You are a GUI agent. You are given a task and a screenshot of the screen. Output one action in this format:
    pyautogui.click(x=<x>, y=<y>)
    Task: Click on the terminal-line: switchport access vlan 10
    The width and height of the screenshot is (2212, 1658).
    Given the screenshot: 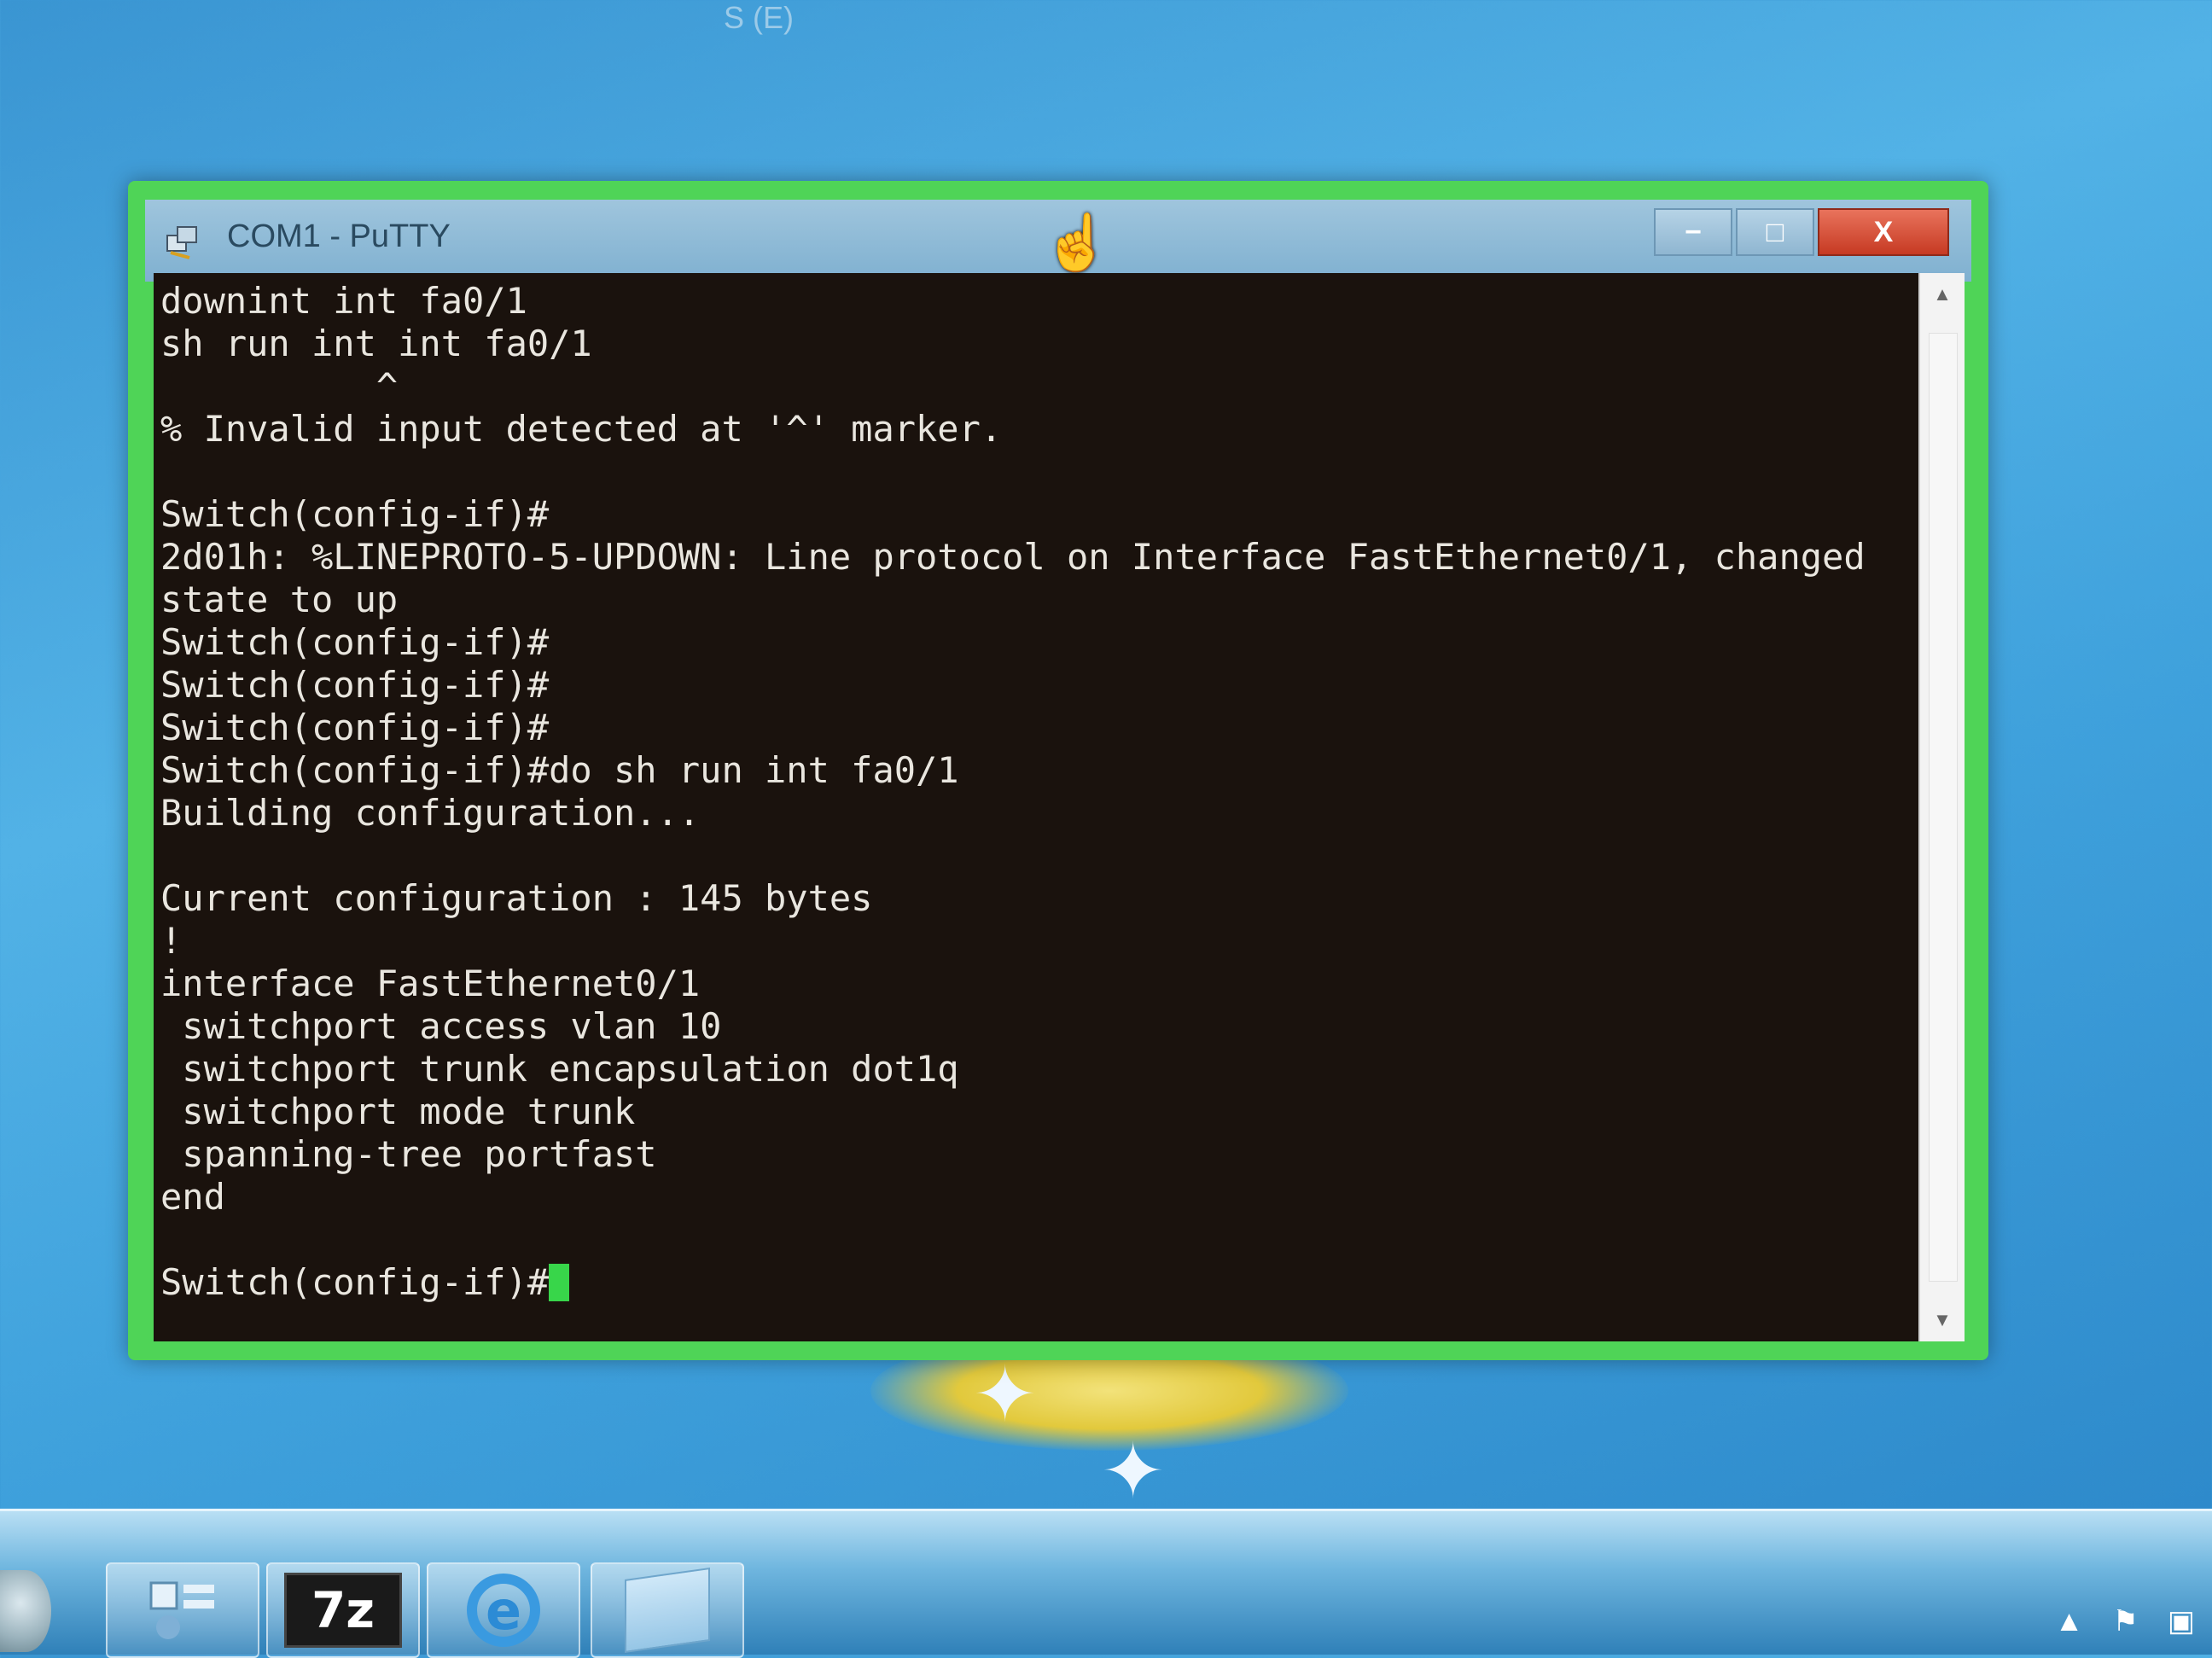 What is the action you would take?
    pyautogui.click(x=441, y=1026)
    